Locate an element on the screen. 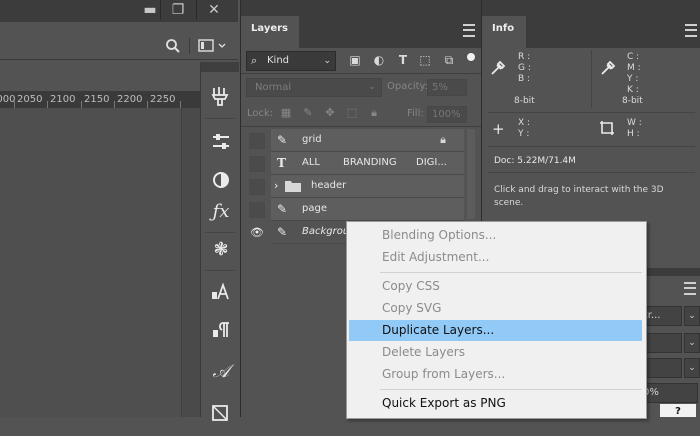 This screenshot has height=436, width=700. percent-field: 0% is located at coordinates (669, 393).